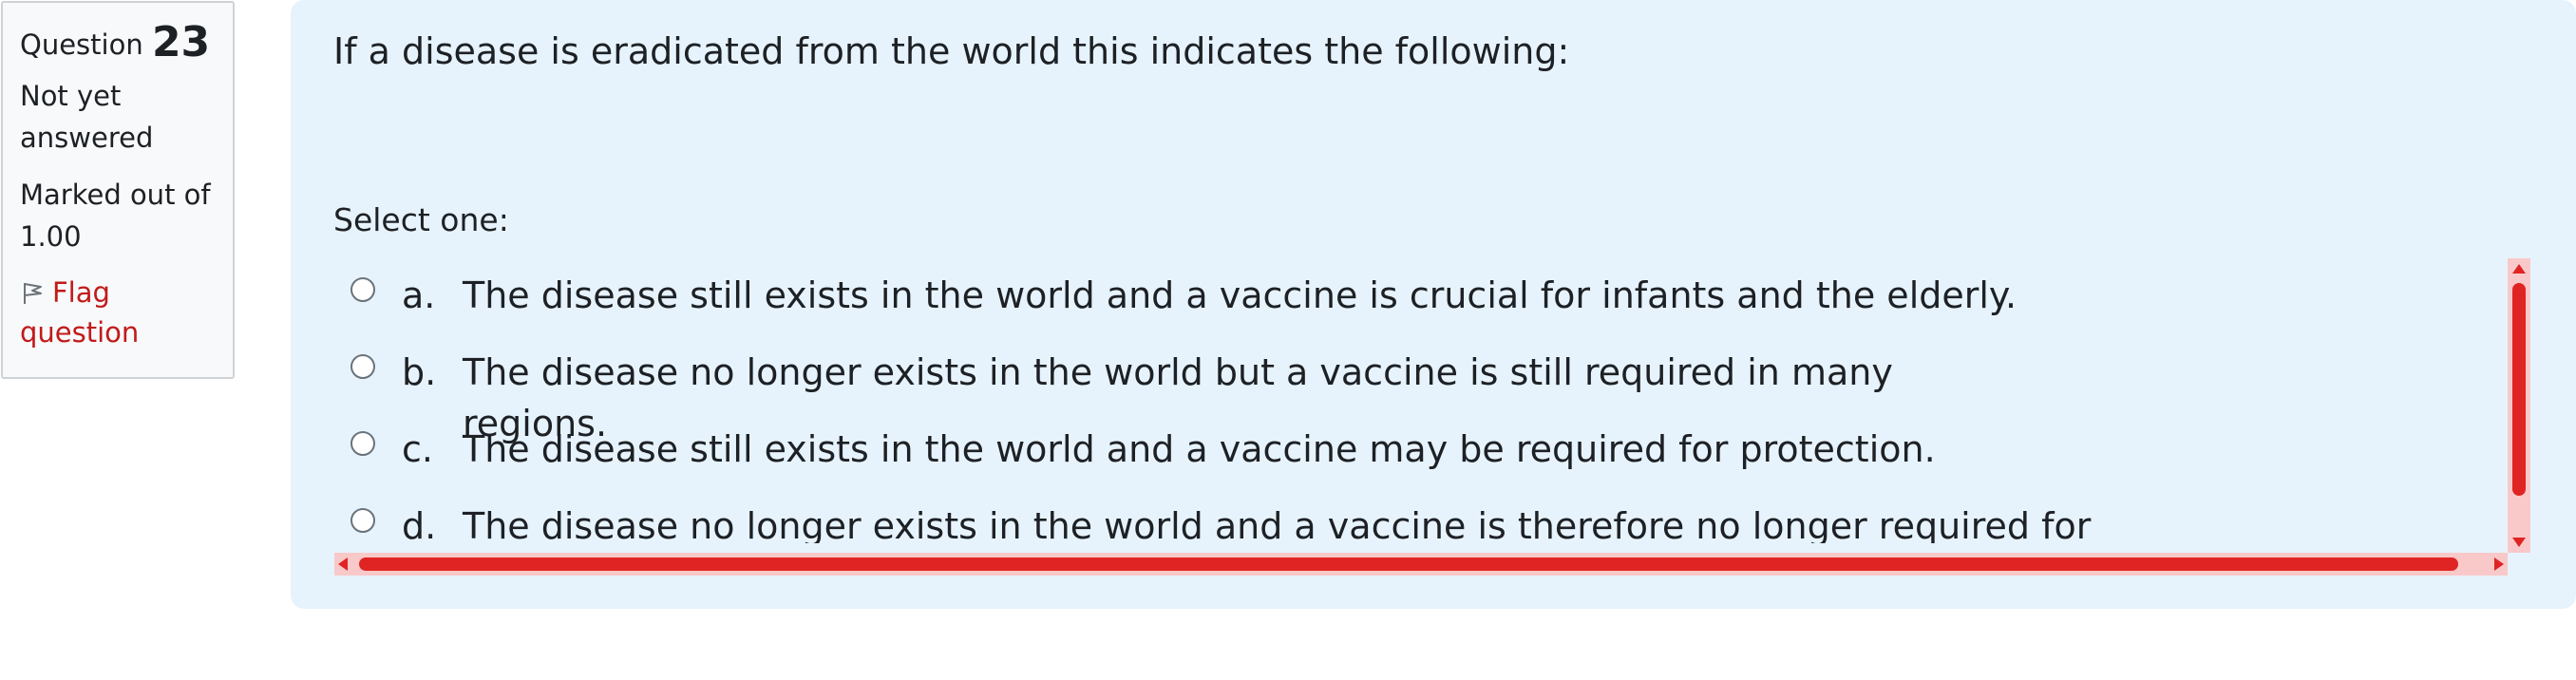 Image resolution: width=2576 pixels, height=680 pixels. Describe the element at coordinates (2519, 389) in the screenshot. I see `vertical-scroll-thumb` at that location.